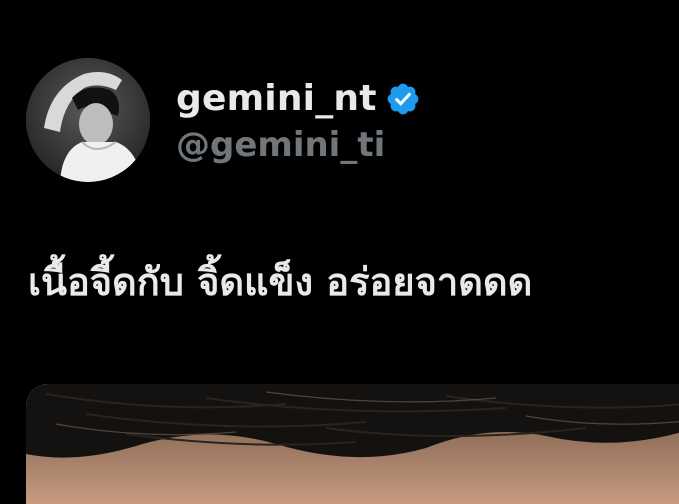 This screenshot has width=679, height=504. What do you see at coordinates (276, 99) in the screenshot?
I see `display-name: gemini_nt` at bounding box center [276, 99].